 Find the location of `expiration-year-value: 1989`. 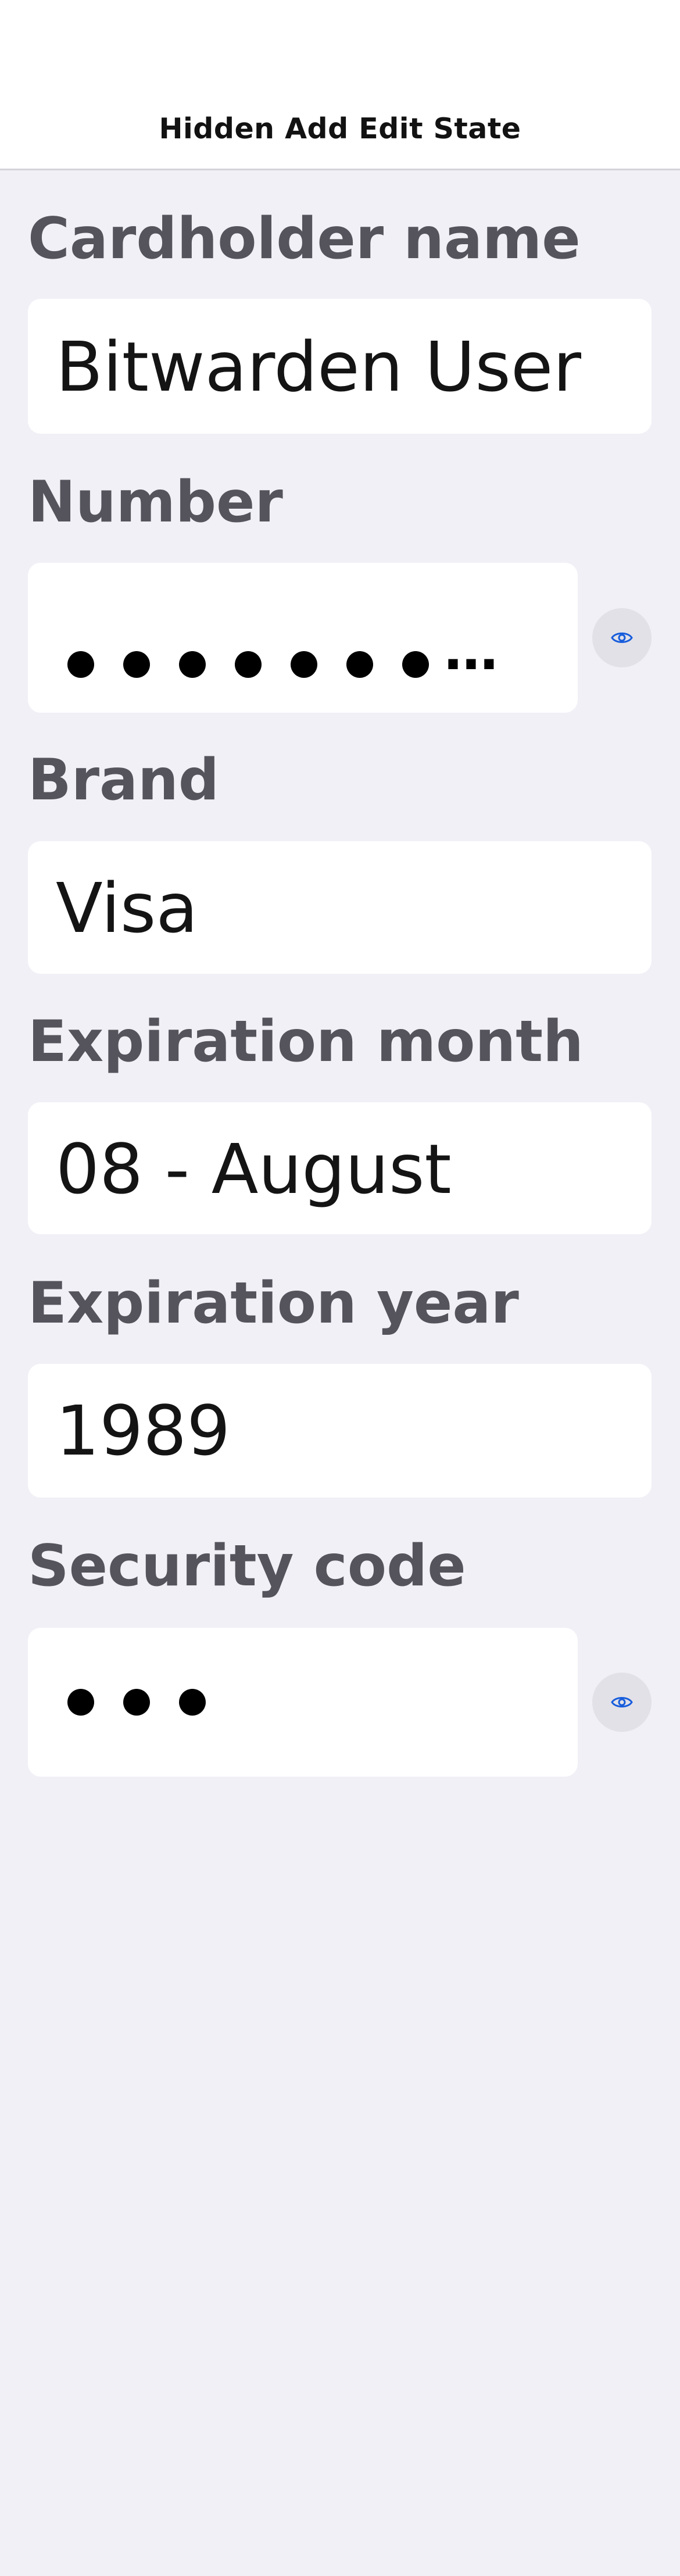

expiration-year-value: 1989 is located at coordinates (143, 1431).